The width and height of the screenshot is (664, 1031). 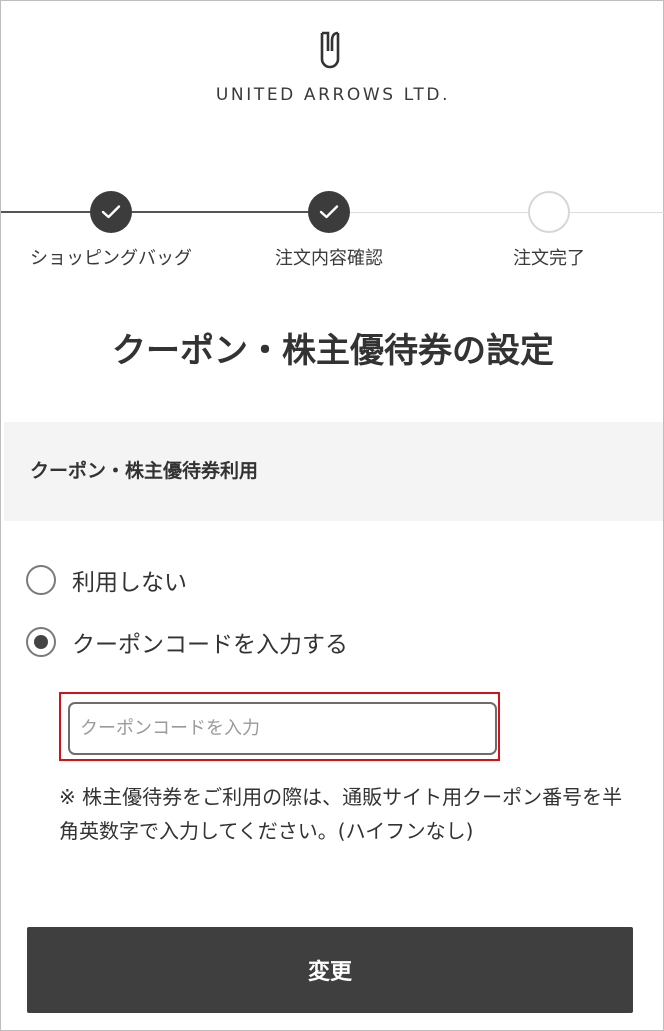 What do you see at coordinates (330, 970) in the screenshot?
I see `change-button: 変更` at bounding box center [330, 970].